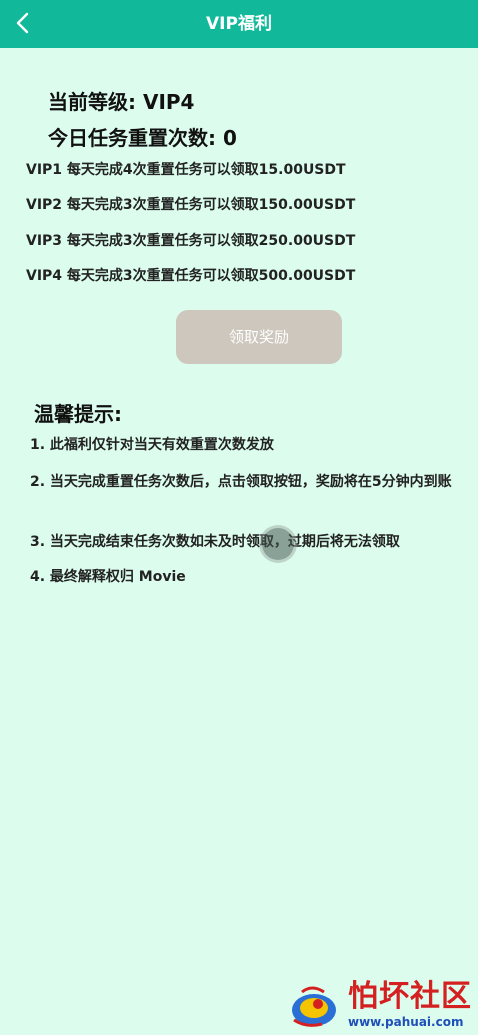  Describe the element at coordinates (186, 170) in the screenshot. I see `vip-rule-1: VIP1 每天完成4次重置任务可以领取15.00USDT` at that location.